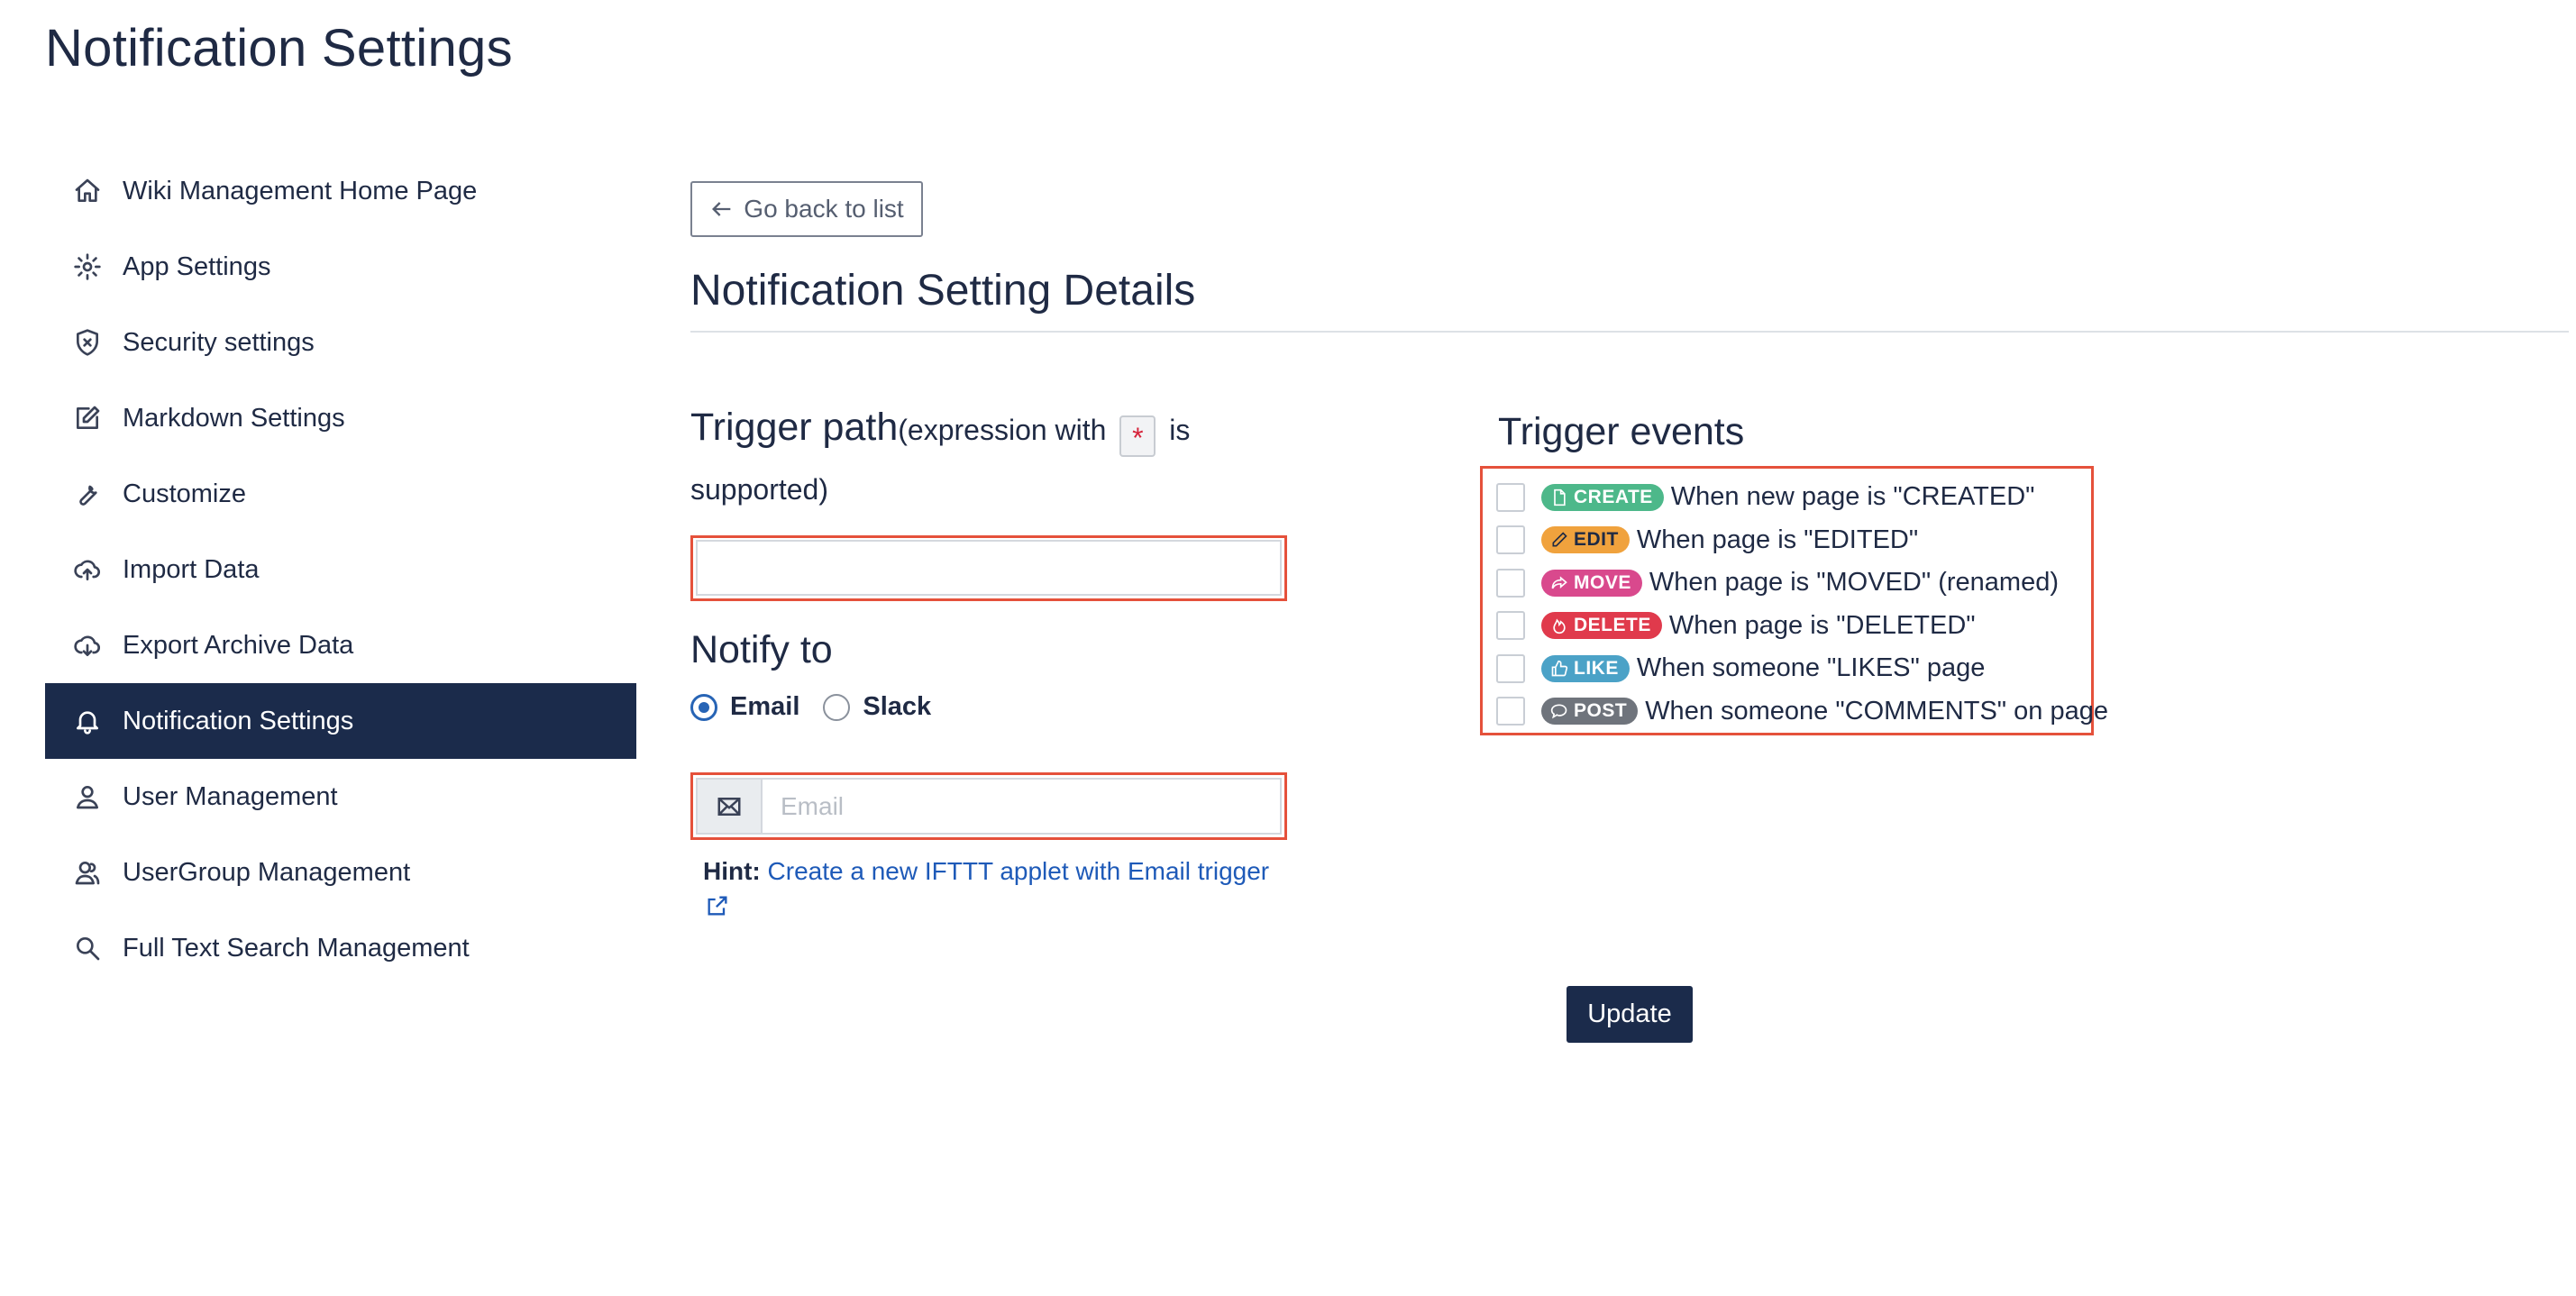 This screenshot has height=1296, width=2576. I want to click on trigger-path-note: (expression with, so click(1006, 430).